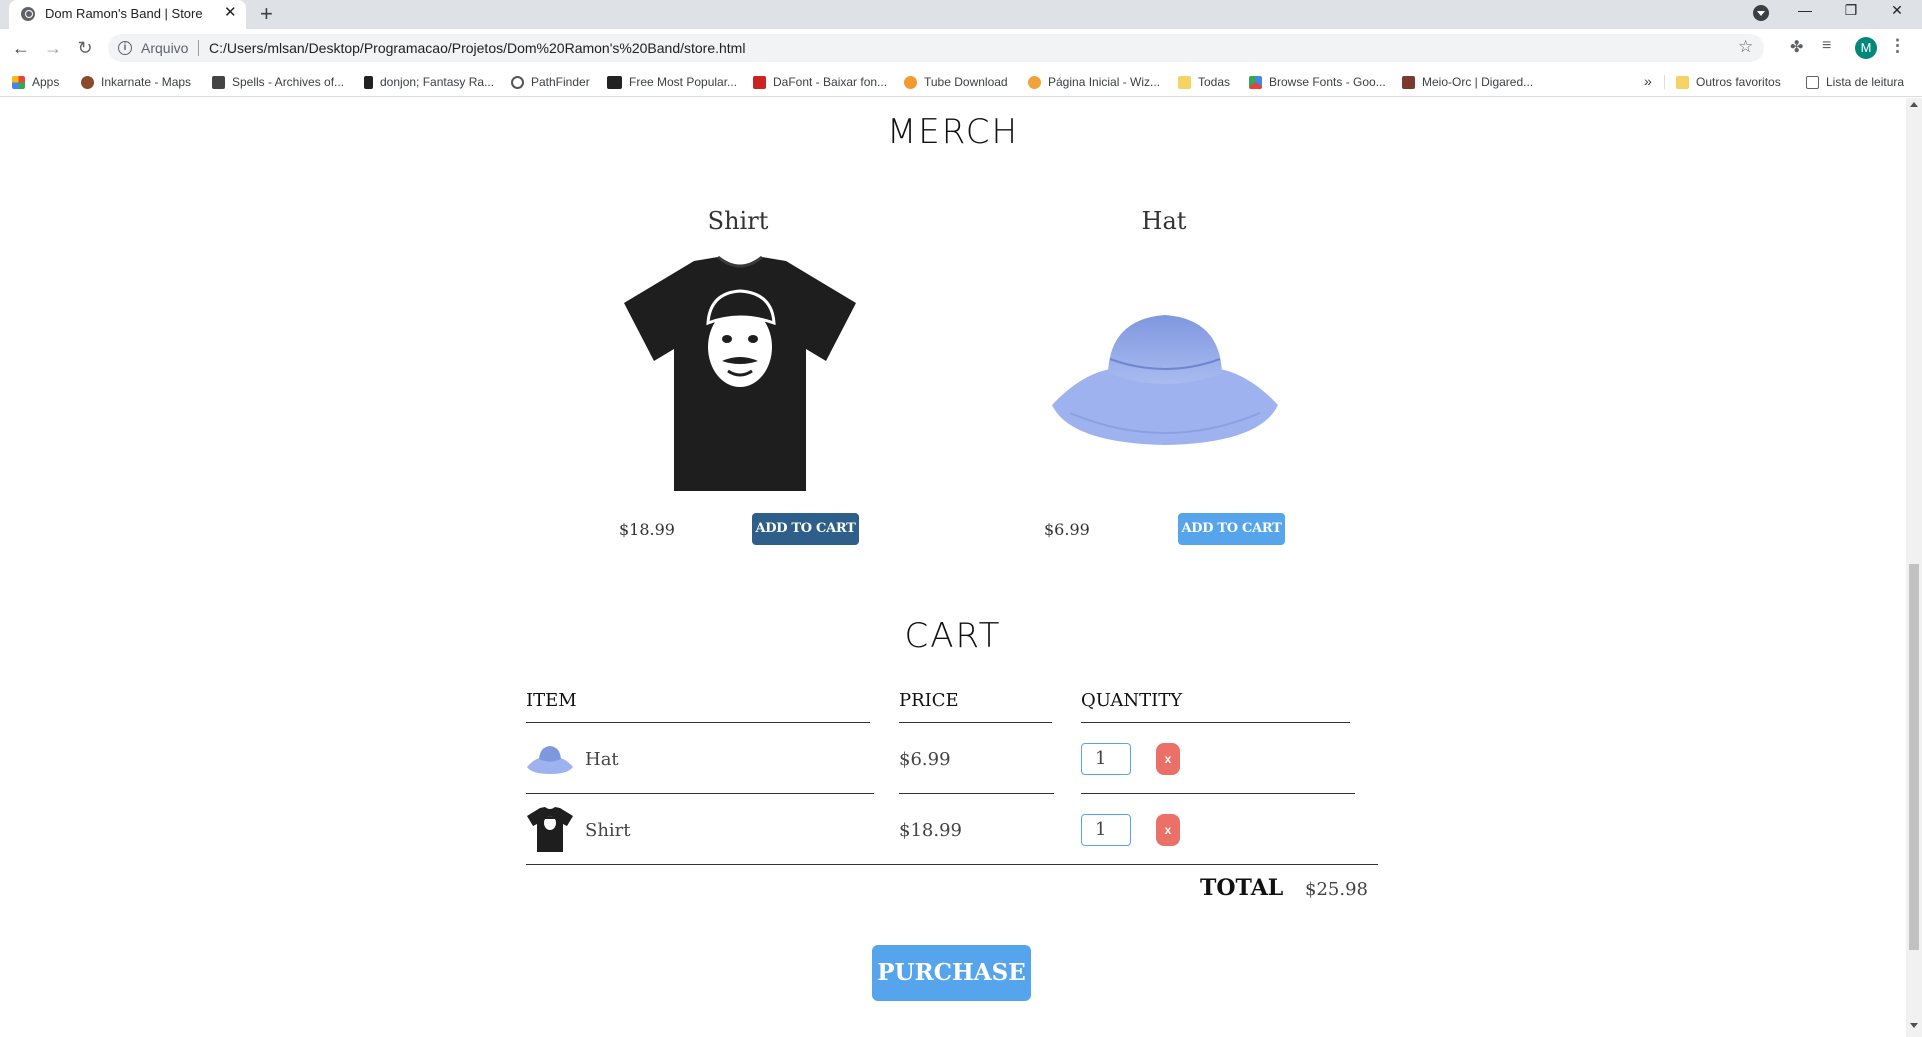  What do you see at coordinates (165, 48) in the screenshot?
I see `origin-chip: Arquivo` at bounding box center [165, 48].